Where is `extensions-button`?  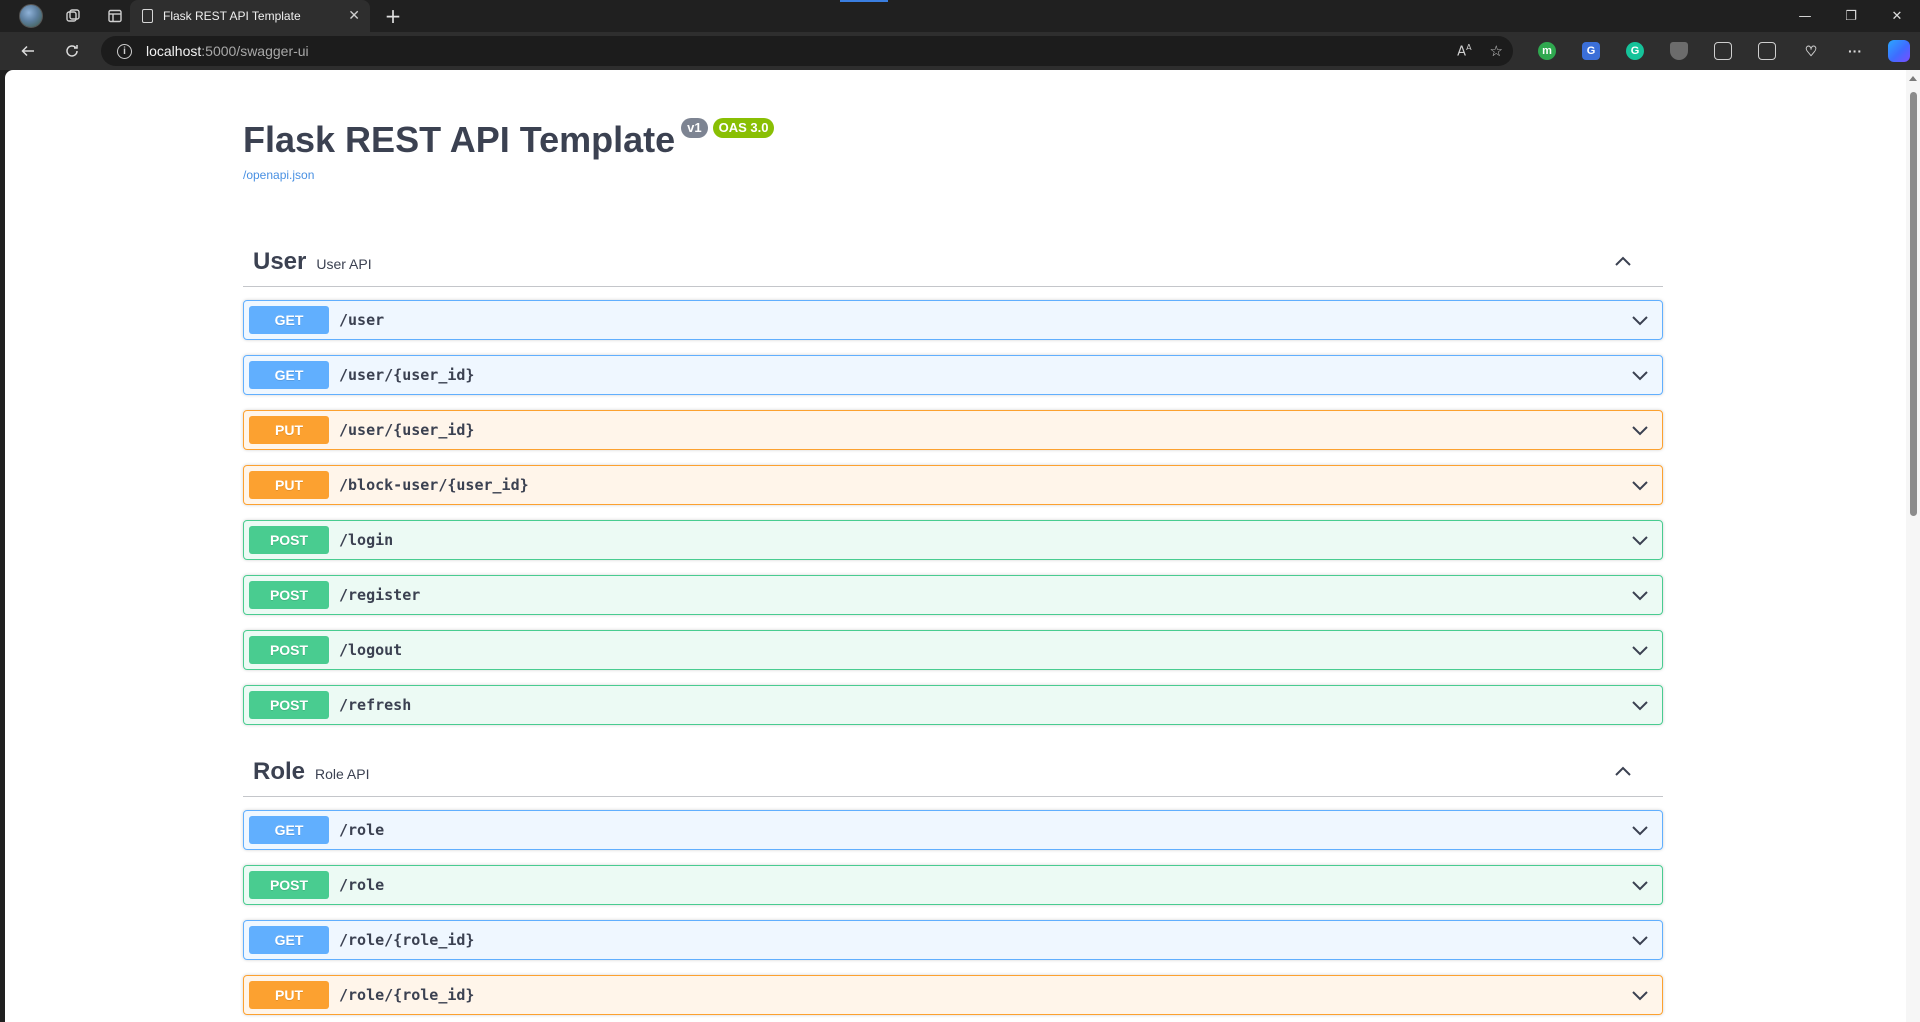
extensions-button is located at coordinates (1723, 51).